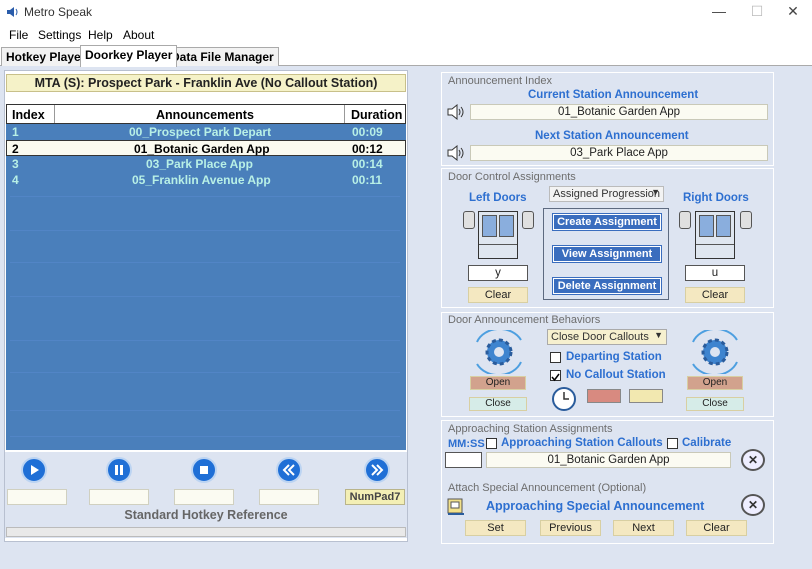  I want to click on row-duration: 00:12, so click(367, 149).